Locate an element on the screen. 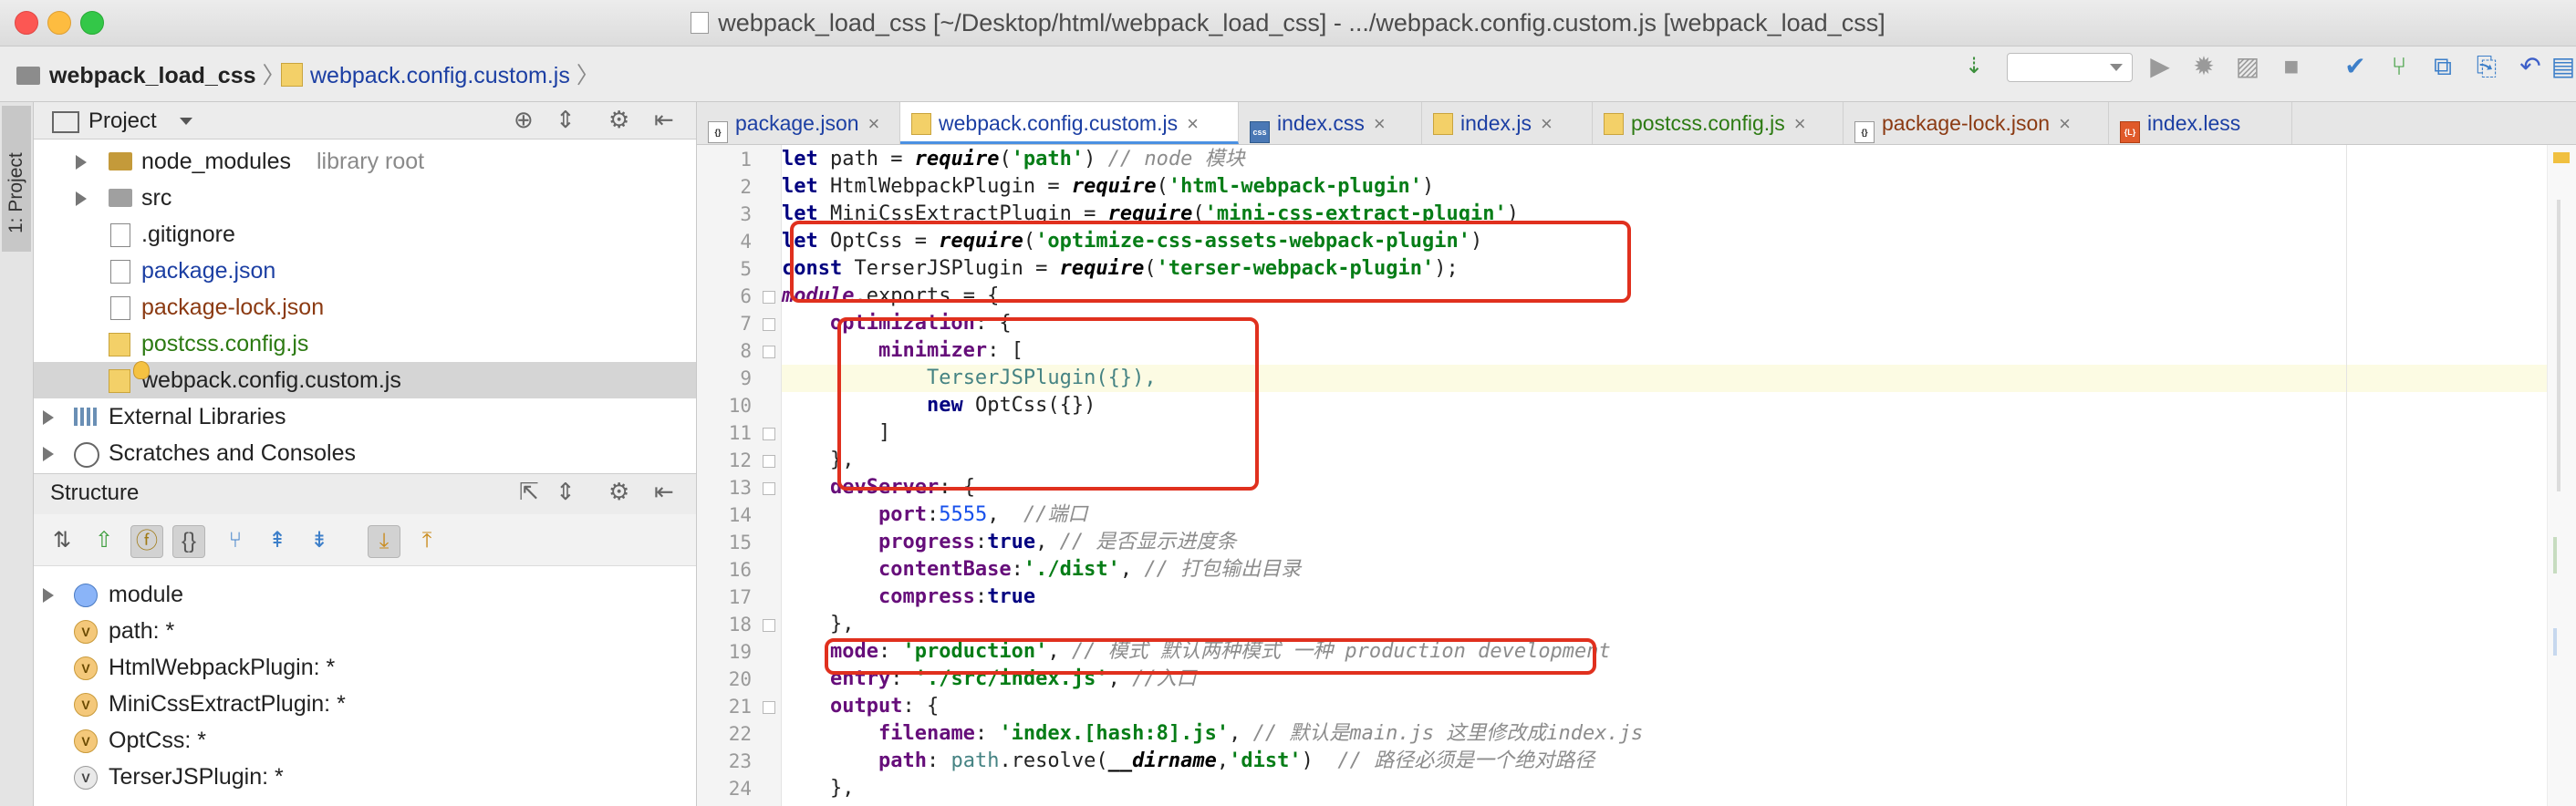 The height and width of the screenshot is (806, 2576). tab-package-lock-json: {} package-lock.json × is located at coordinates (1977, 123).